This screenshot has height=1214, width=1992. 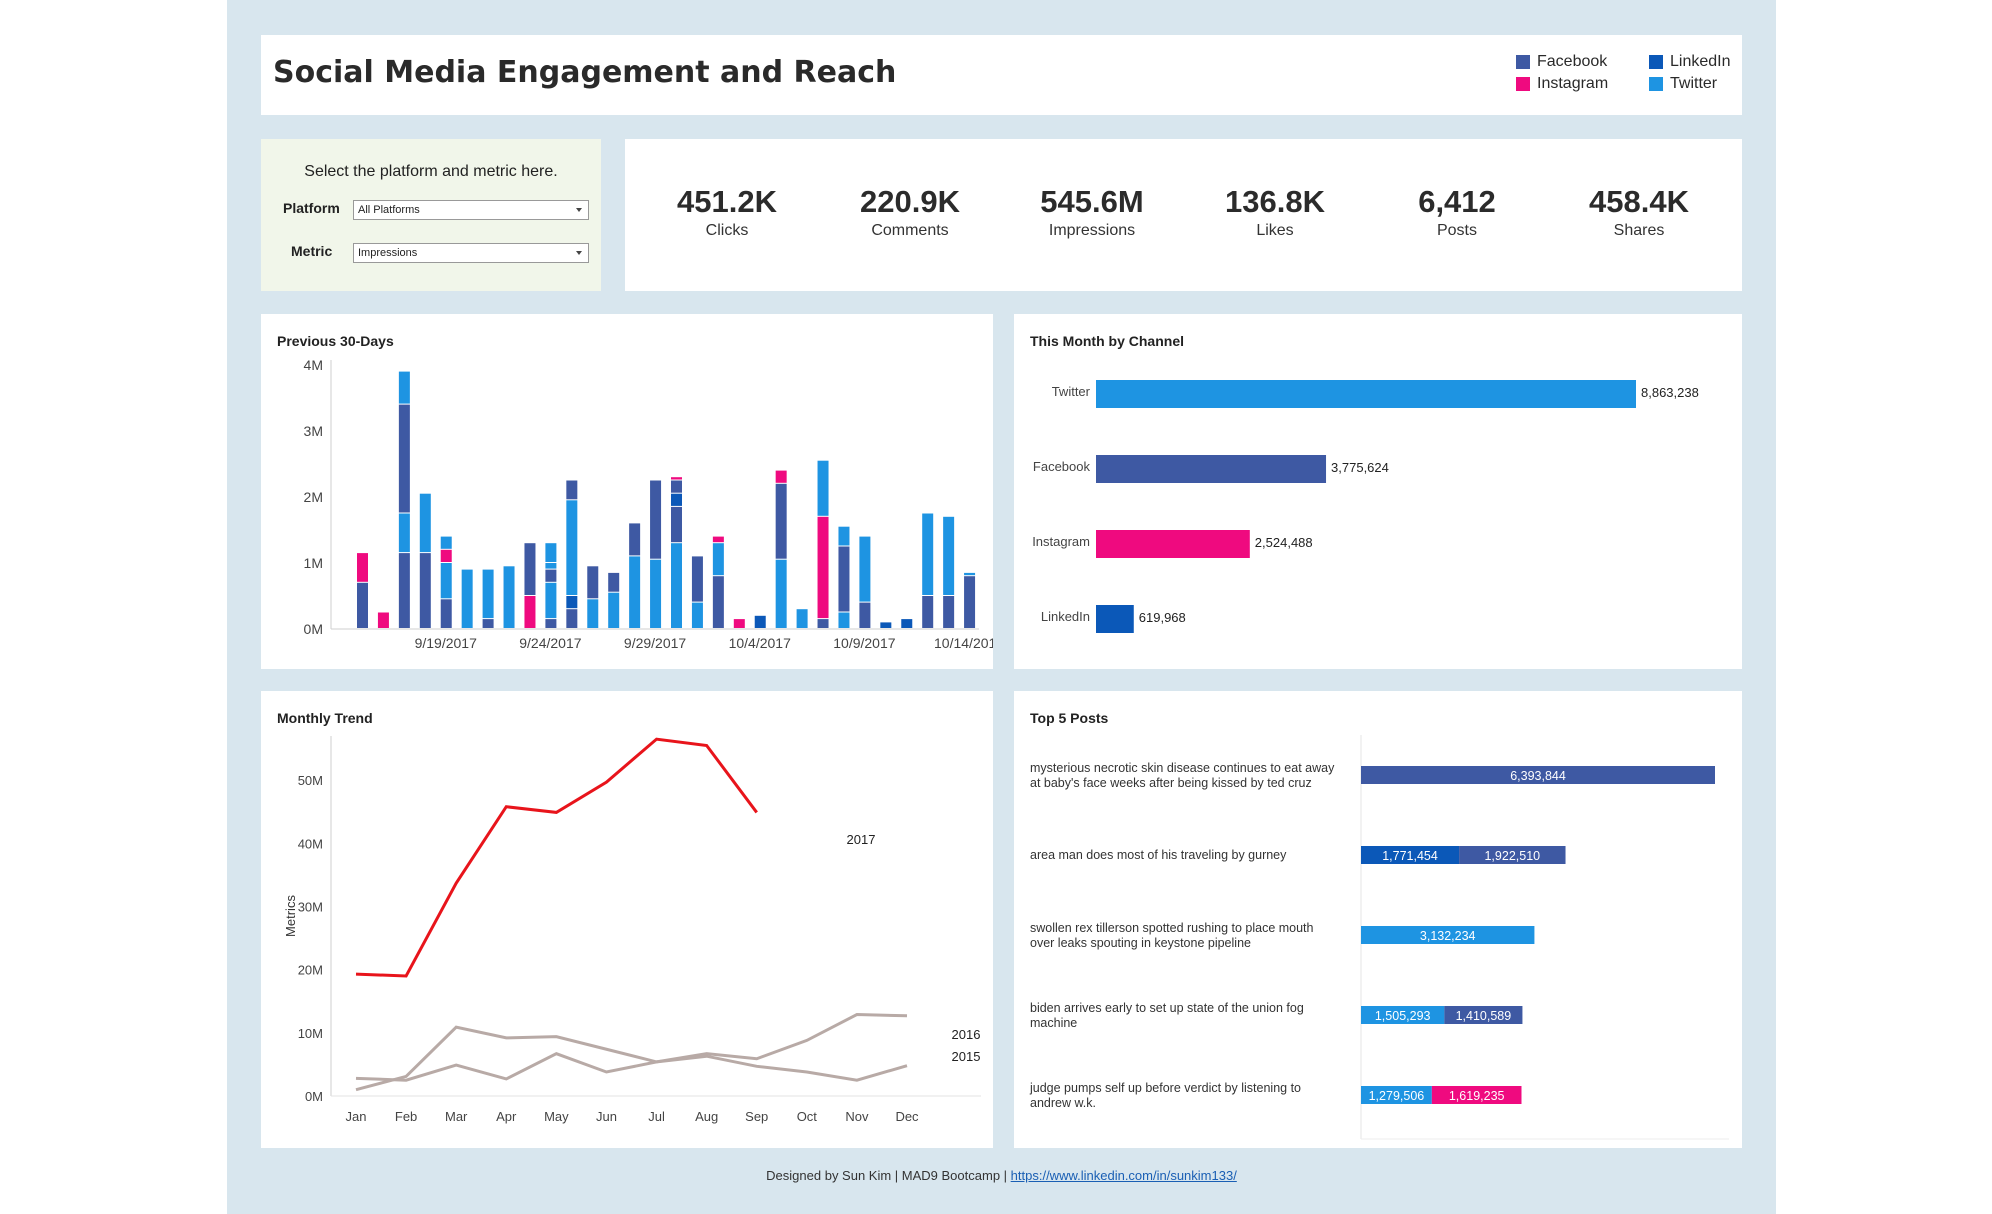 What do you see at coordinates (966, 1056) in the screenshot?
I see `series-label-2015: 2015` at bounding box center [966, 1056].